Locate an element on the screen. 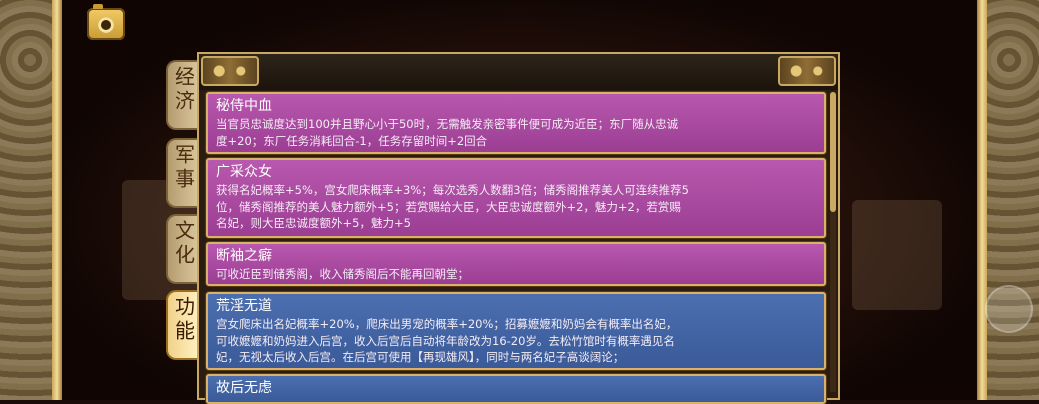  tab-military: 军事 is located at coordinates (182, 173).